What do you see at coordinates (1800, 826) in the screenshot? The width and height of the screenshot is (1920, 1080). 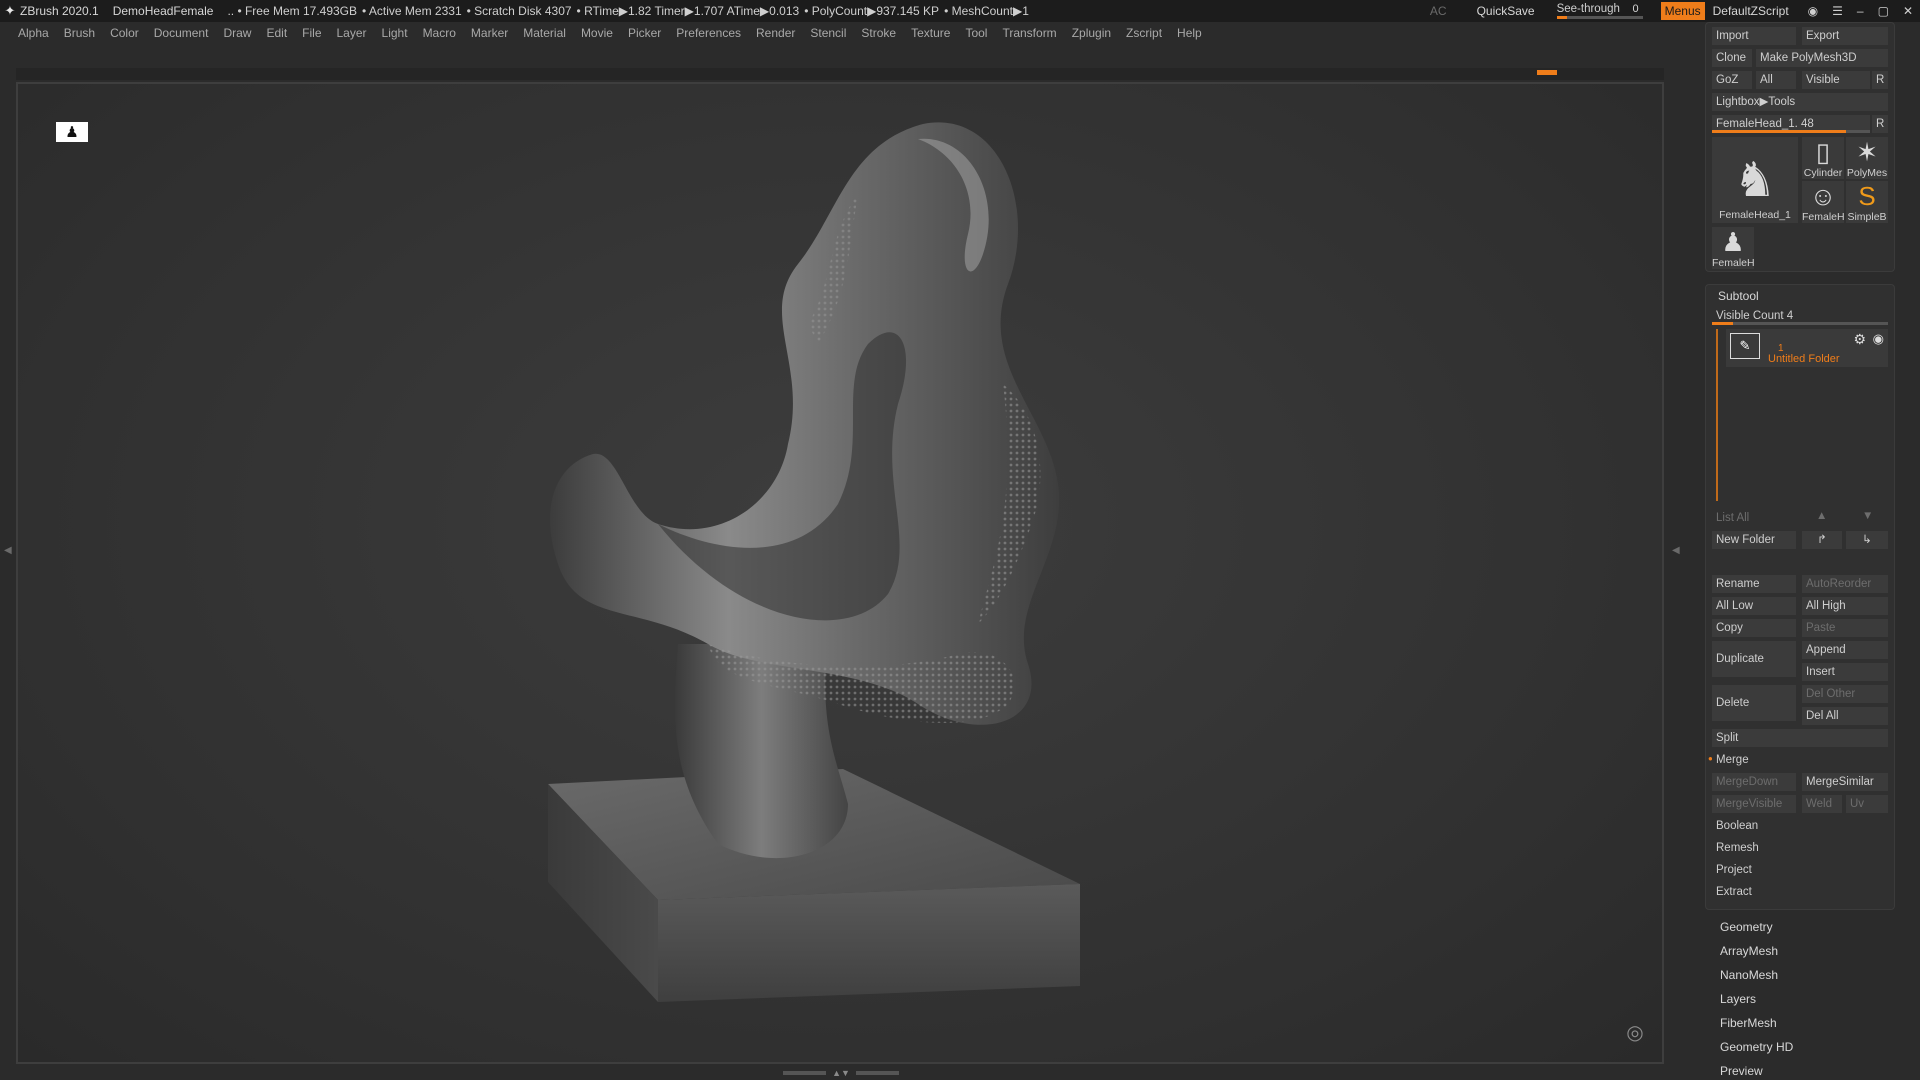 I see `boolean-subpalette: Boolean` at bounding box center [1800, 826].